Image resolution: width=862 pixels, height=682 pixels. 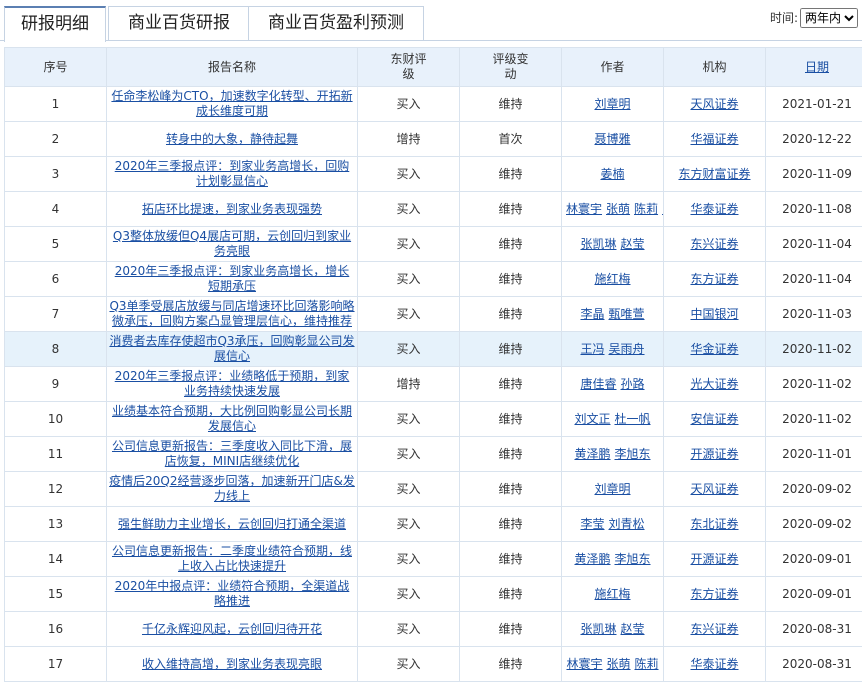 I want to click on org-link: 华金证券, so click(x=714, y=349).